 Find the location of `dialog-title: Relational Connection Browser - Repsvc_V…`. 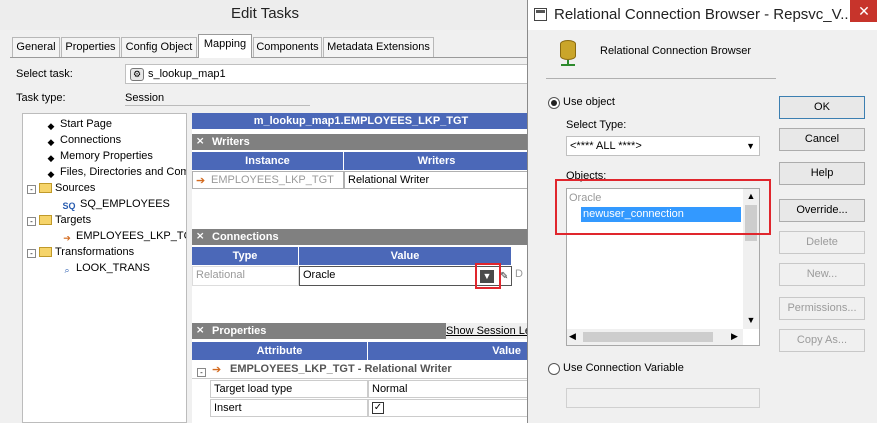

dialog-title: Relational Connection Browser - Repsvc_V… is located at coordinates (702, 15).